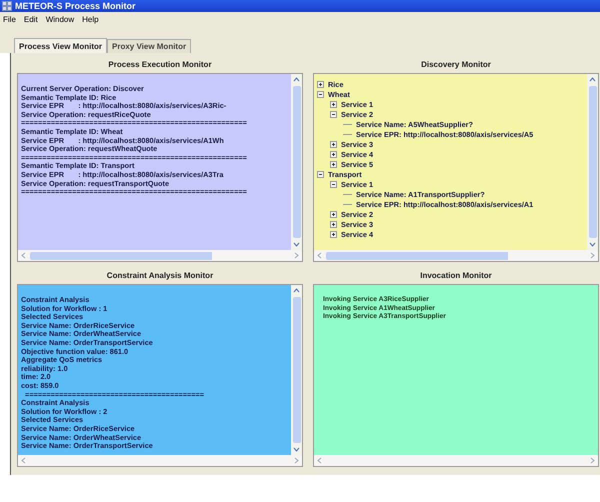 Image resolution: width=600 pixels, height=502 pixels. What do you see at coordinates (160, 65) in the screenshot?
I see `panel-title: Process Execution Monitor` at bounding box center [160, 65].